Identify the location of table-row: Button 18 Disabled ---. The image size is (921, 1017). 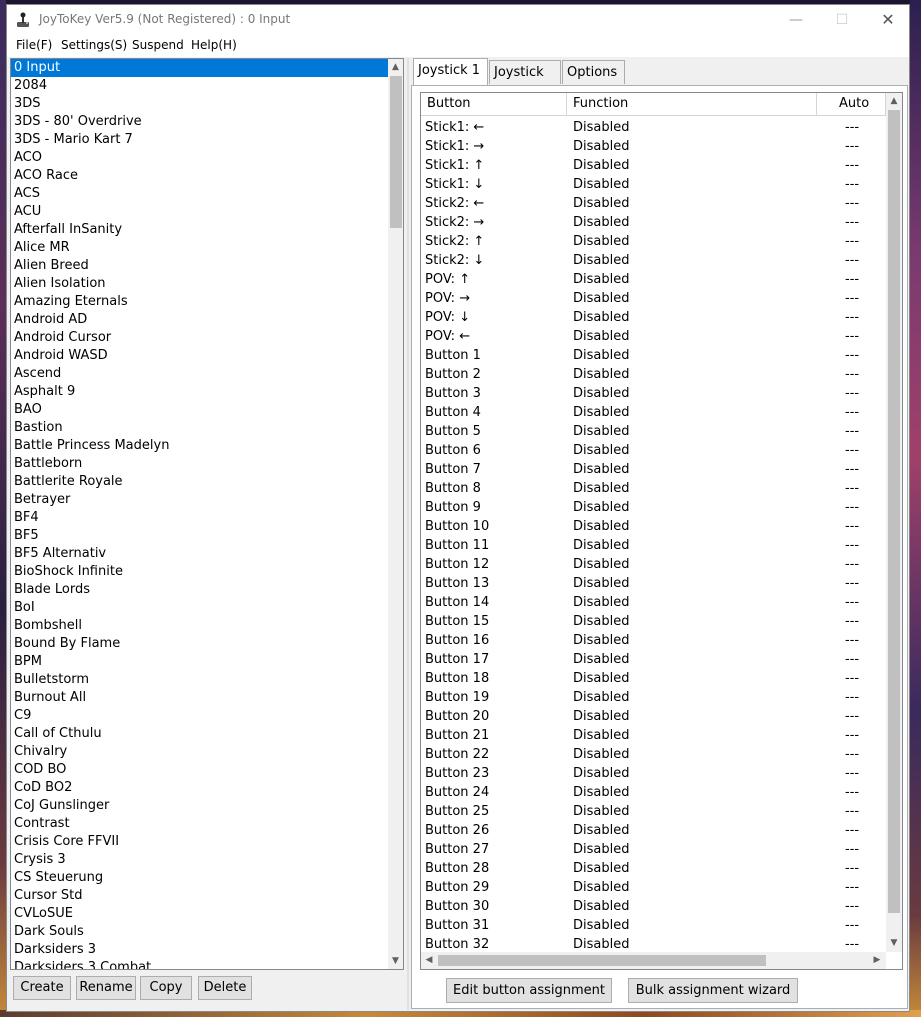
(653, 678).